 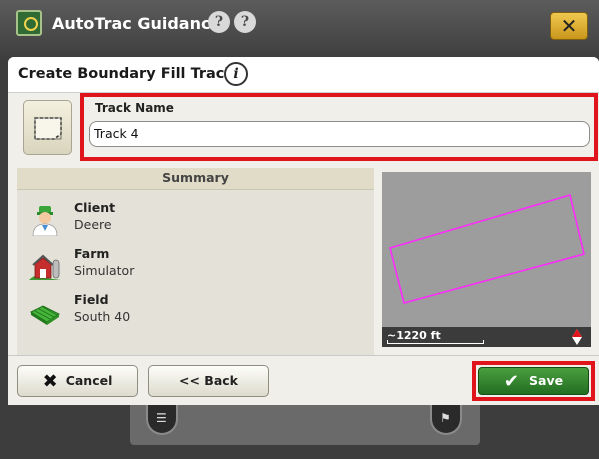 What do you see at coordinates (92, 253) in the screenshot?
I see `farm-label: Farm` at bounding box center [92, 253].